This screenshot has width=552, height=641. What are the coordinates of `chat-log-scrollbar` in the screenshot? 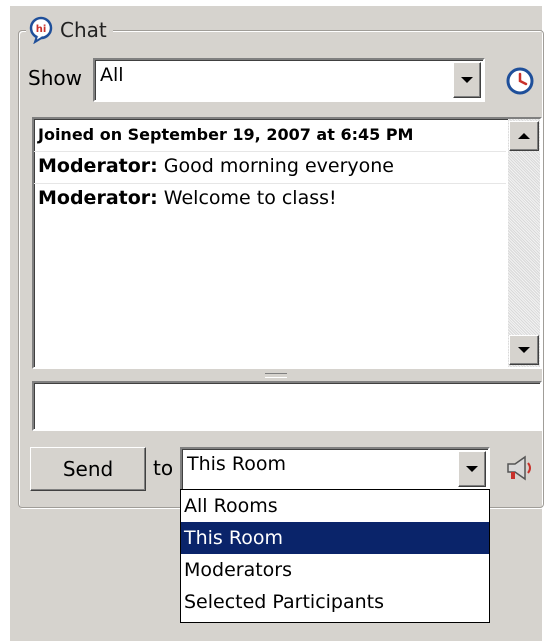 It's located at (524, 243).